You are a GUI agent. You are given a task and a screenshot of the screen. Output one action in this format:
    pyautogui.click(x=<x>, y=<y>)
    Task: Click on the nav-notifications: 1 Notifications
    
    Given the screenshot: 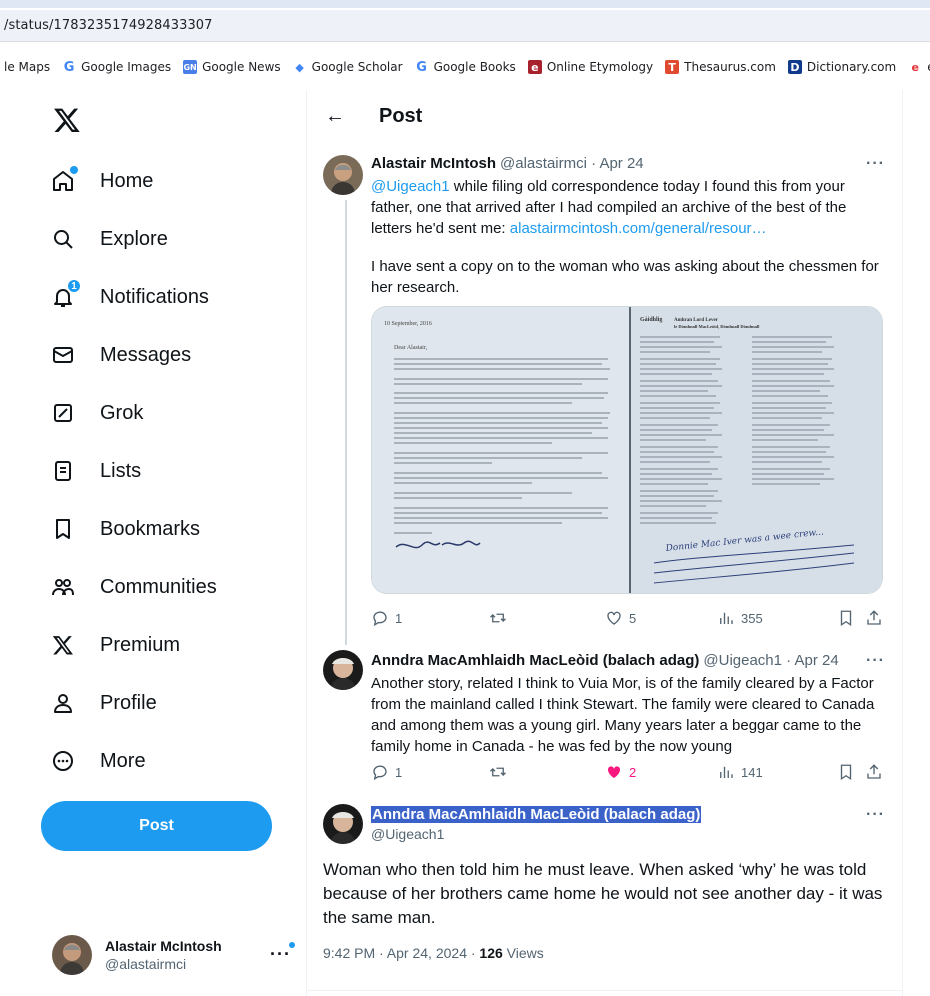 What is the action you would take?
    pyautogui.click(x=170, y=297)
    